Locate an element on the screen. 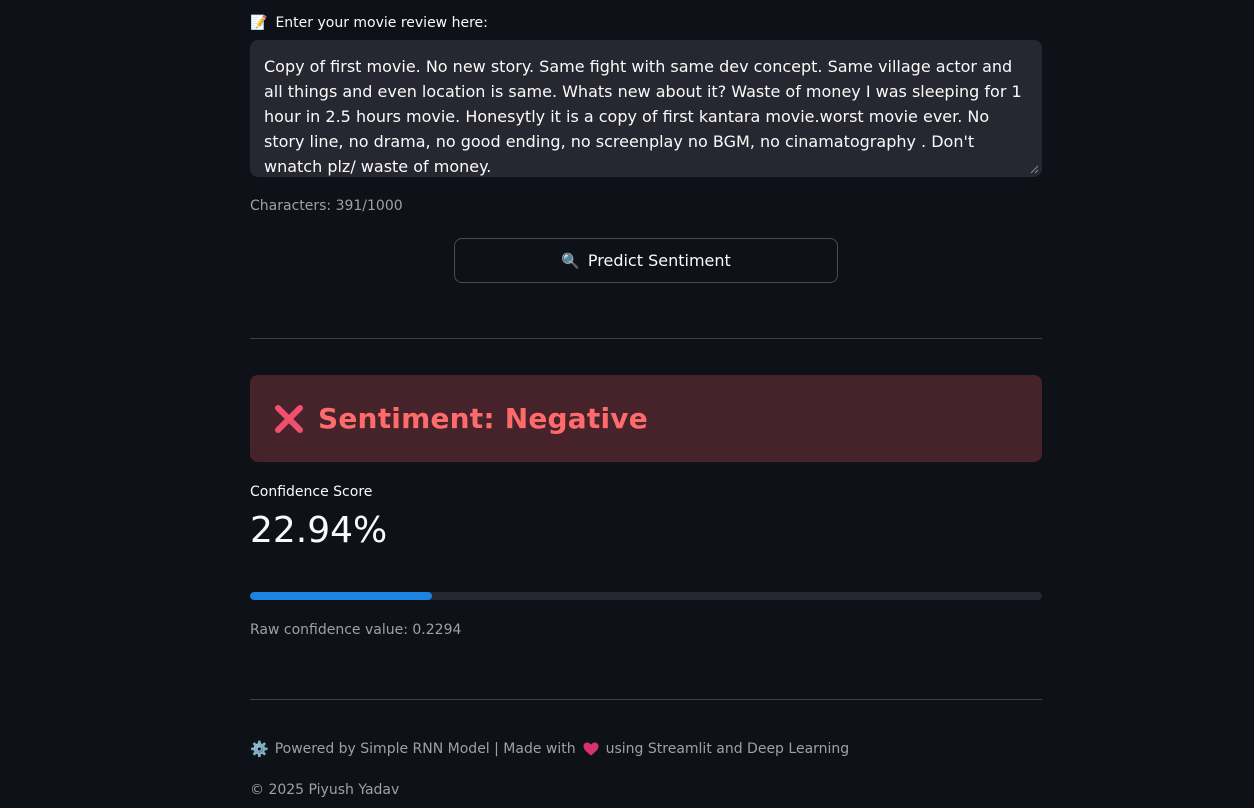 Image resolution: width=1254 pixels, height=808 pixels. review-input-label-text: Enter your movie review here: is located at coordinates (381, 23).